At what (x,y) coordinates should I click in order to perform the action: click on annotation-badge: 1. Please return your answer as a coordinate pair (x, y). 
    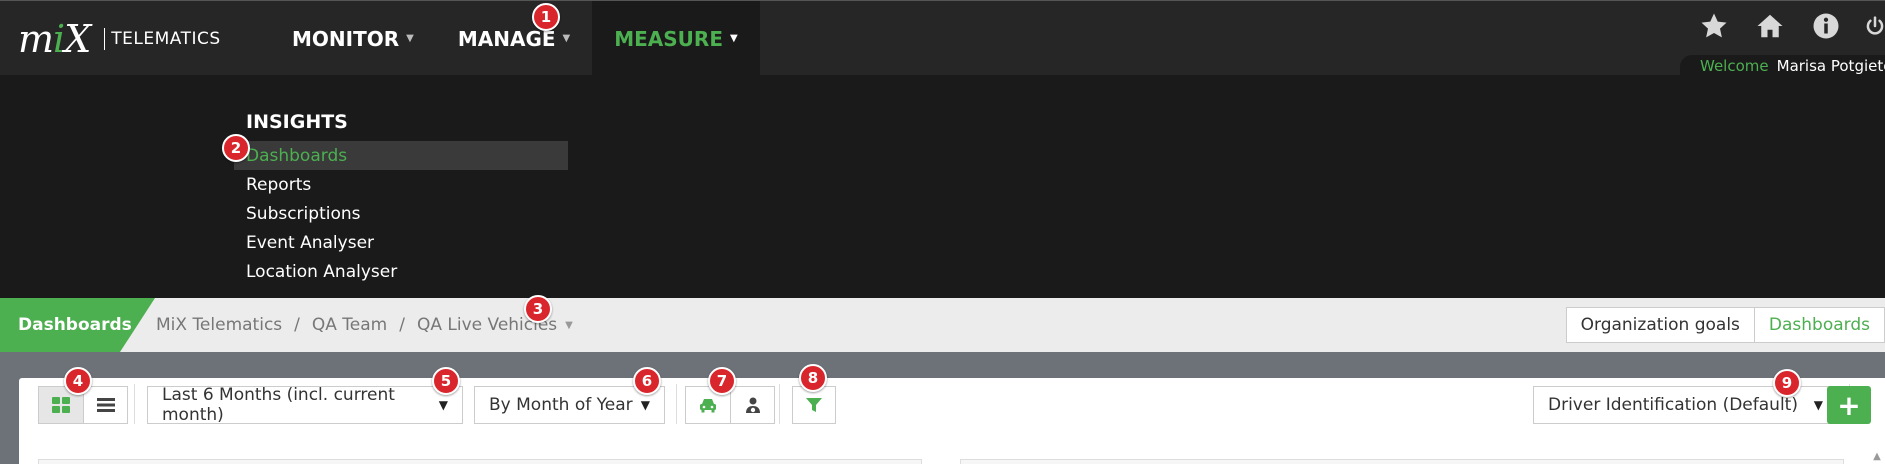
    Looking at the image, I should click on (546, 17).